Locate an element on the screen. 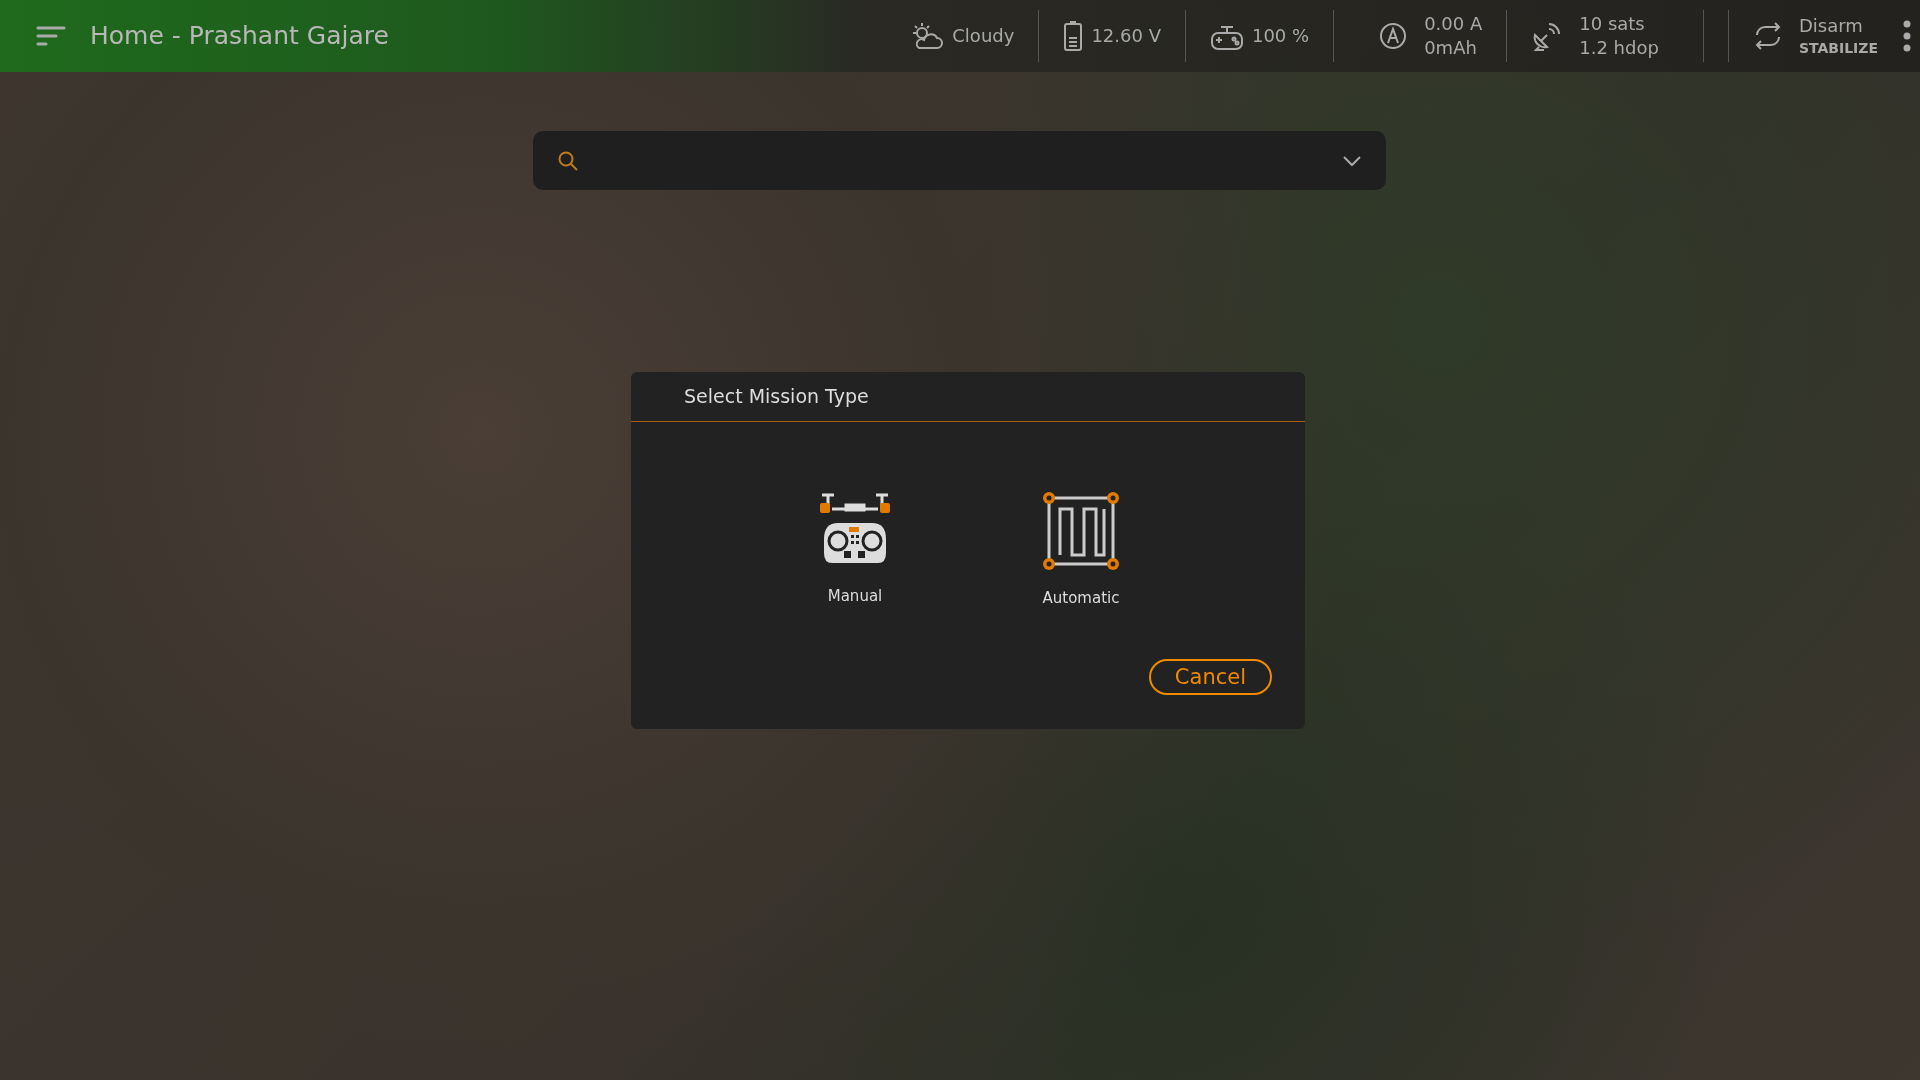 This screenshot has height=1080, width=1920. weather-cloud-sun-icon is located at coordinates (927, 36).